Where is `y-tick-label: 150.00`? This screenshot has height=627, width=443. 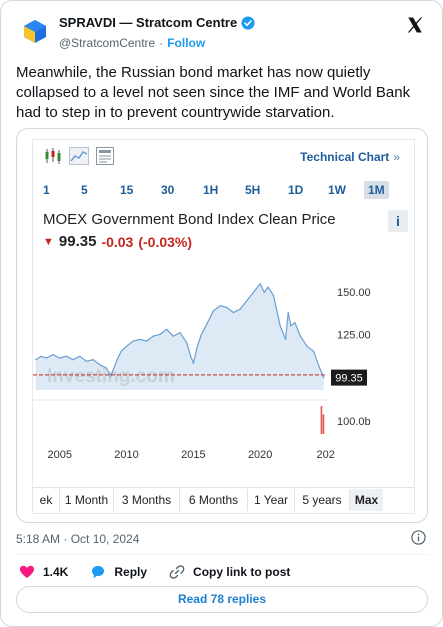
y-tick-label: 150.00 is located at coordinates (354, 293).